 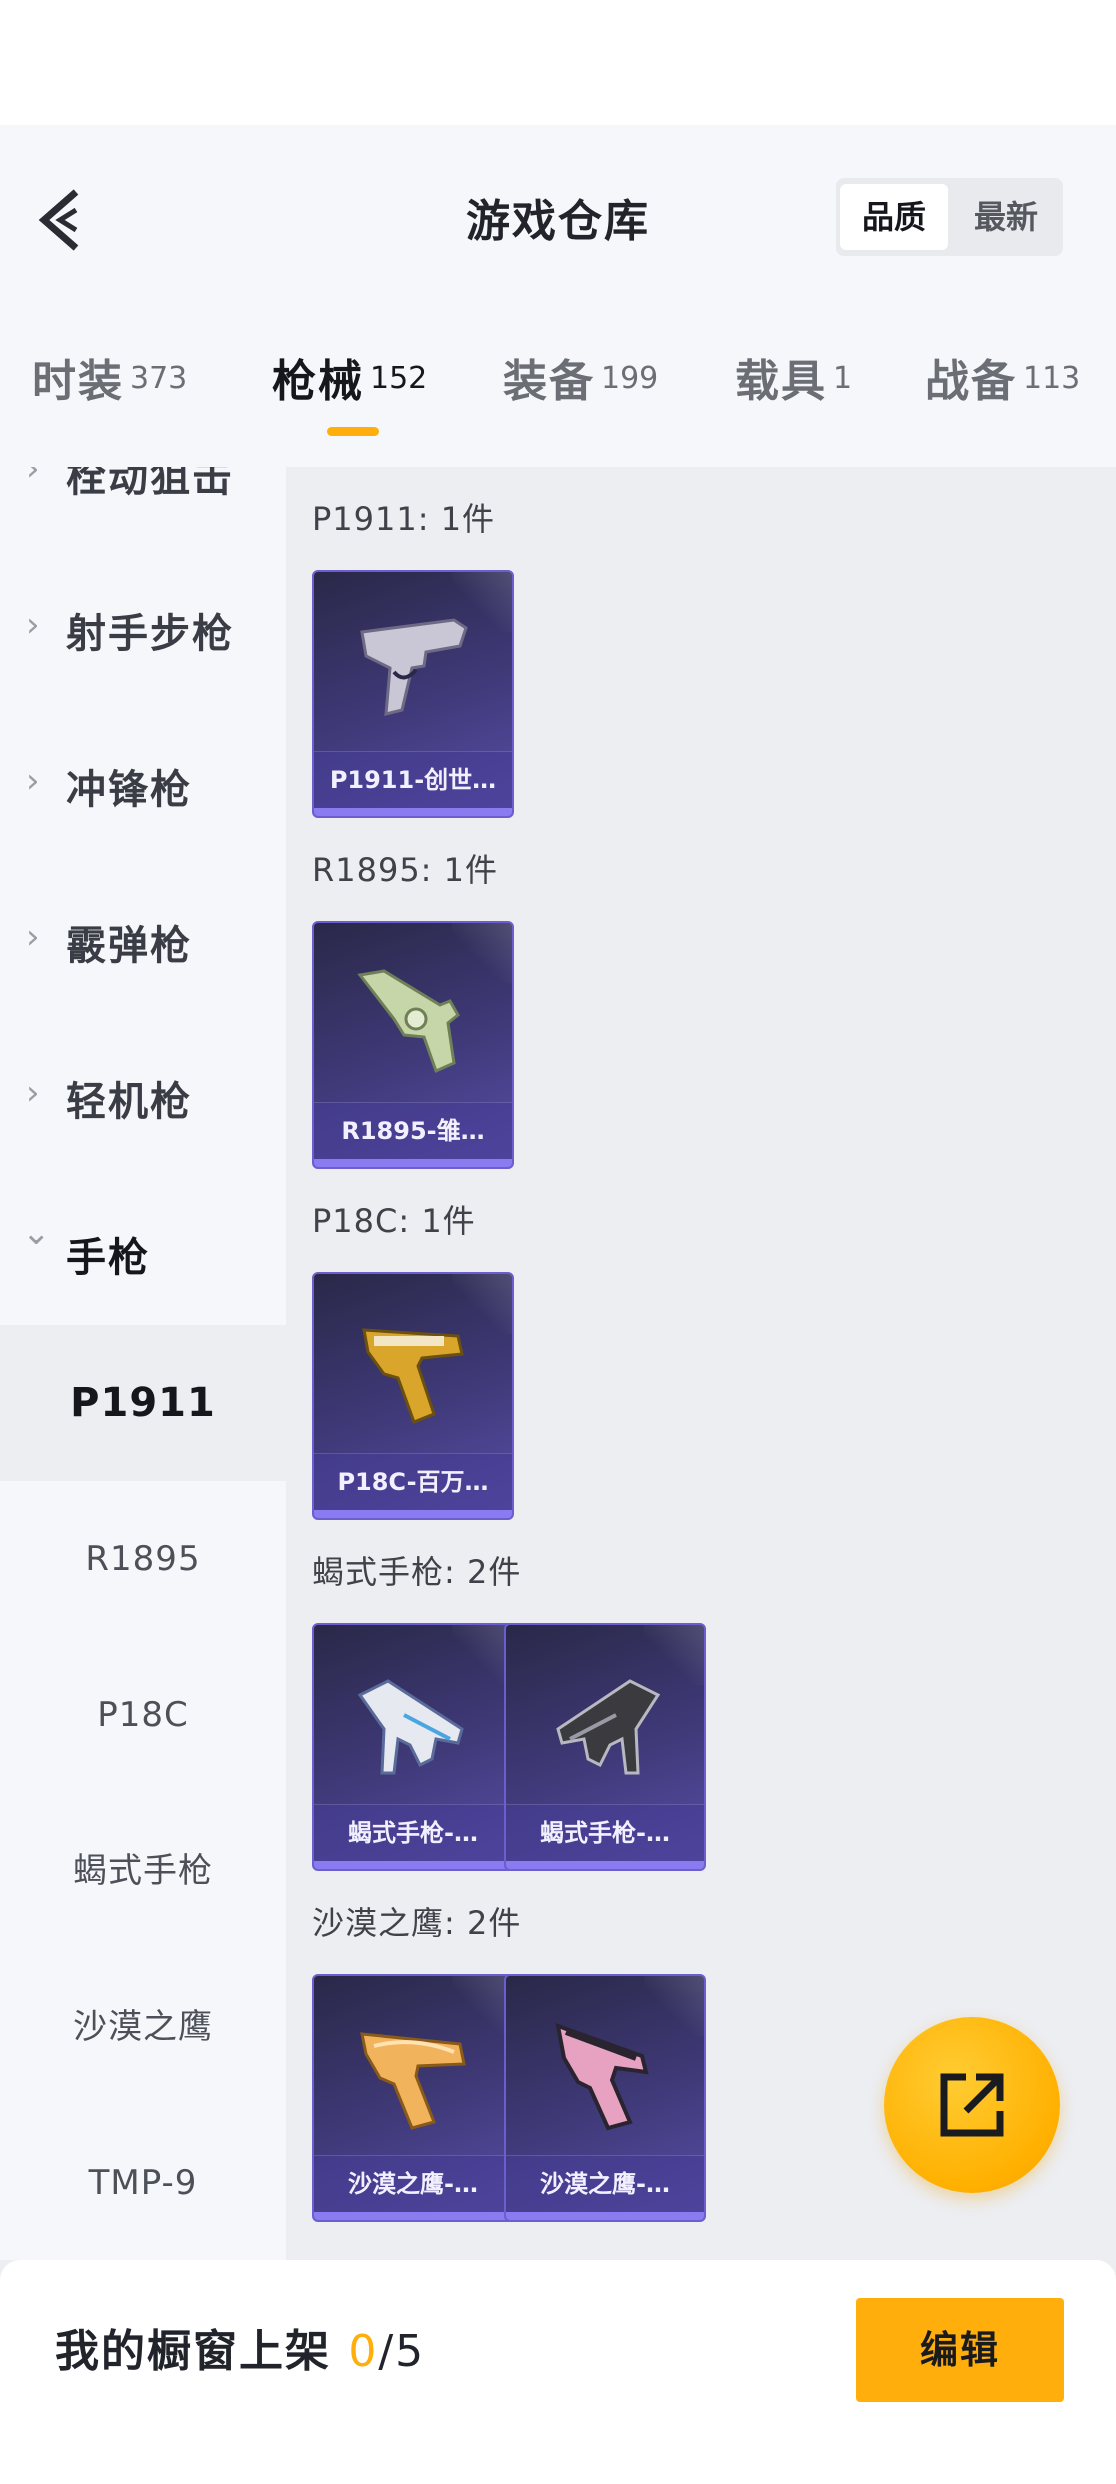 I want to click on chevron-down-icon: ⌄, so click(x=36, y=1233).